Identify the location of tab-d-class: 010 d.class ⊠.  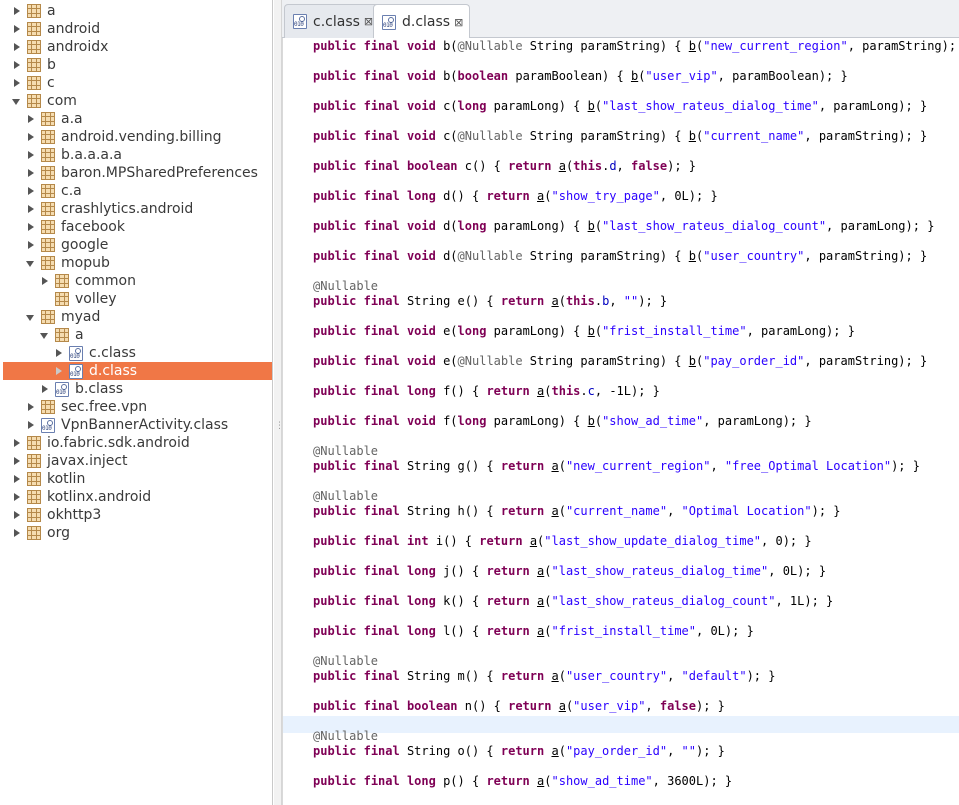
(422, 21).